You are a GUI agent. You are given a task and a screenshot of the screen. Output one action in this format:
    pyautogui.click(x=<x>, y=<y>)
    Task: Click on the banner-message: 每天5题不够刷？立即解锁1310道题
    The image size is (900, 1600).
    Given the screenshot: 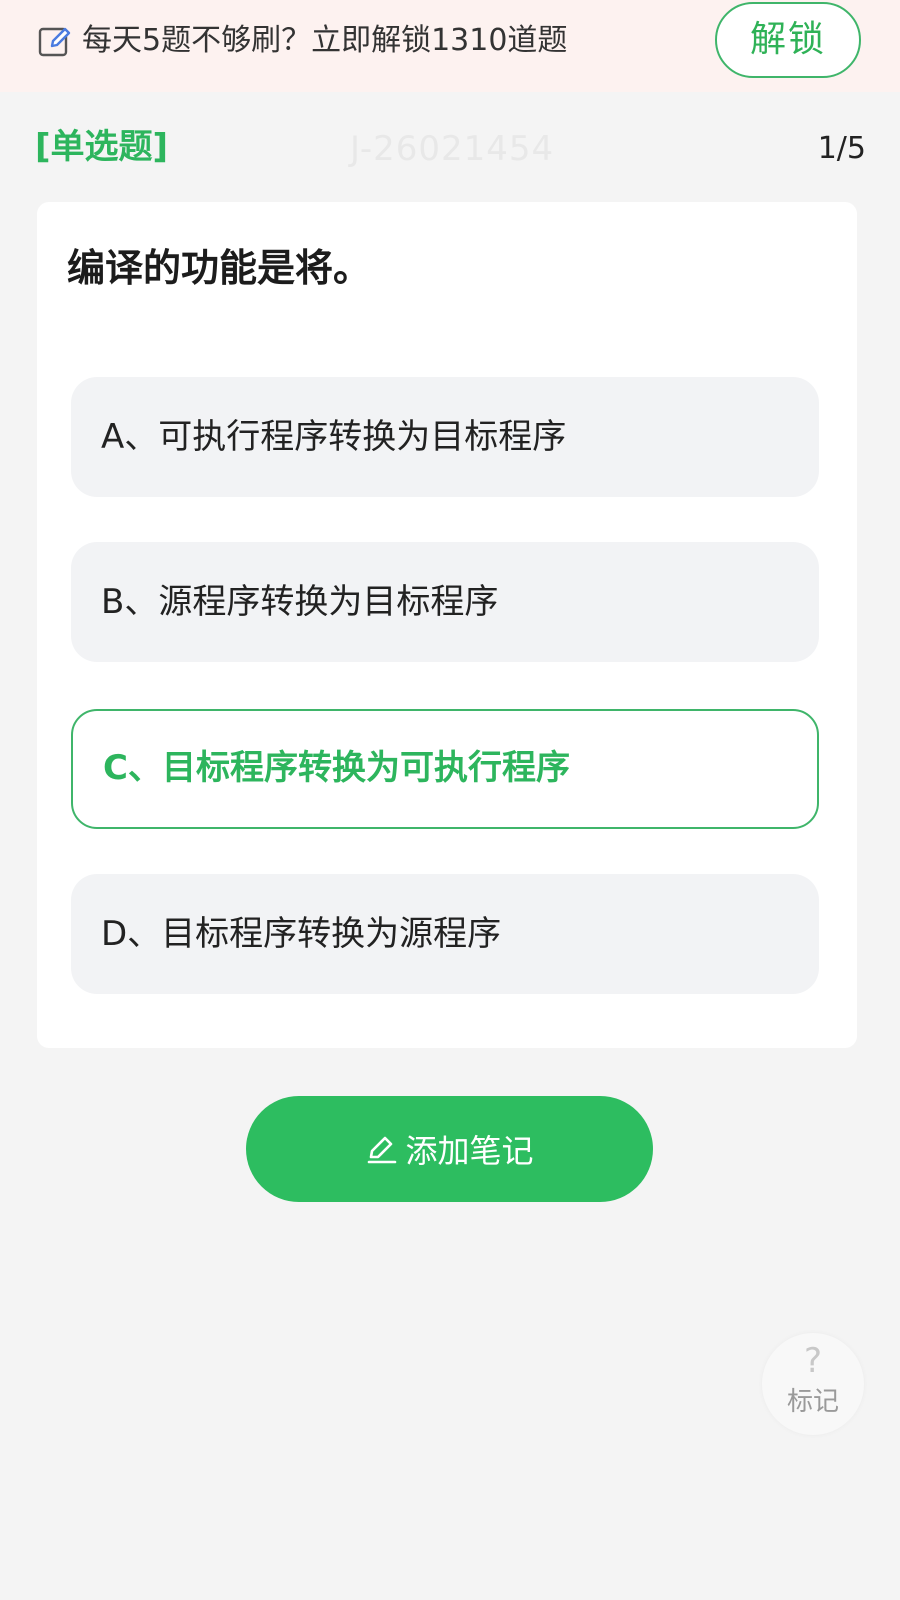 What is the action you would take?
    pyautogui.click(x=325, y=40)
    